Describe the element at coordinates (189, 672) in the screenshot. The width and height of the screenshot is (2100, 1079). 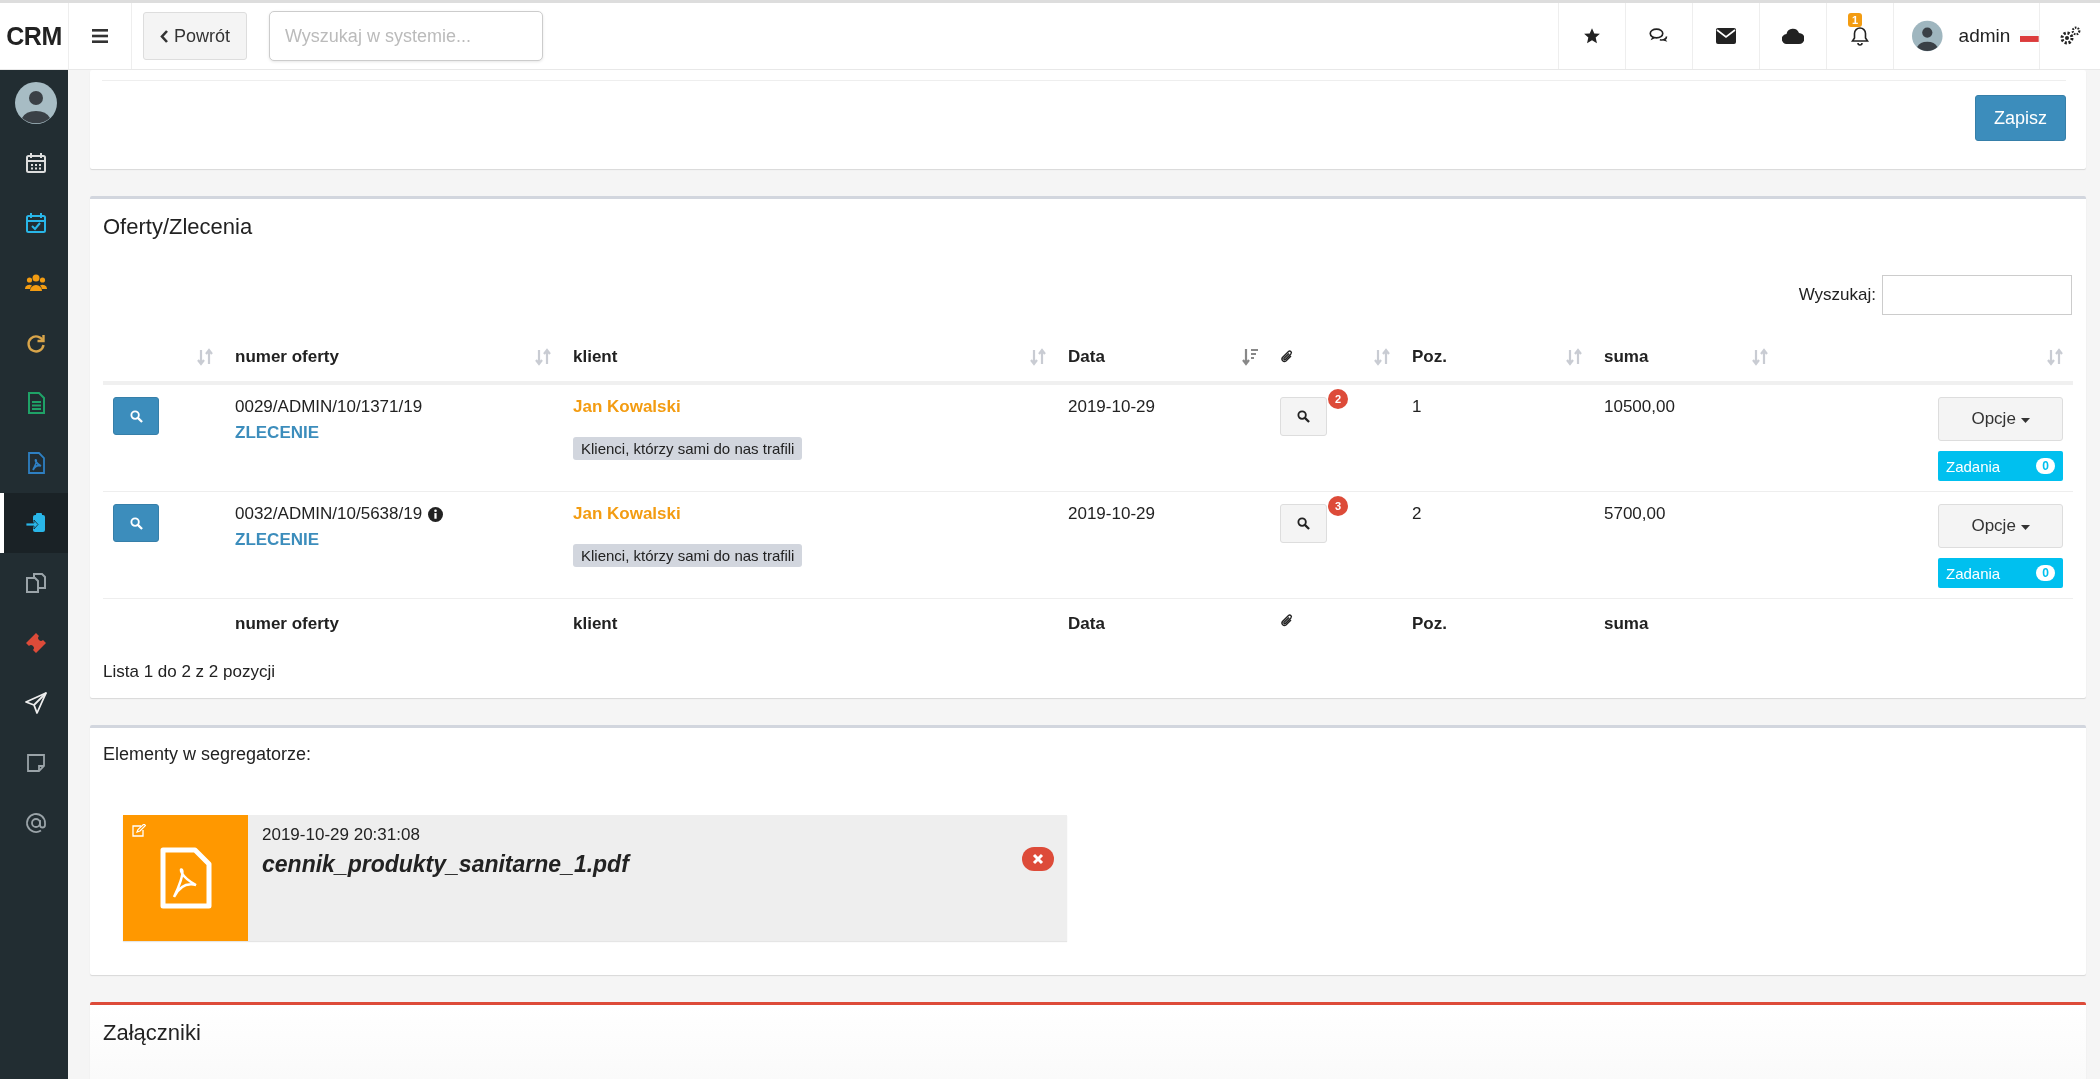
I see `table-info: Lista 1 do 2 z 2 pozycji` at that location.